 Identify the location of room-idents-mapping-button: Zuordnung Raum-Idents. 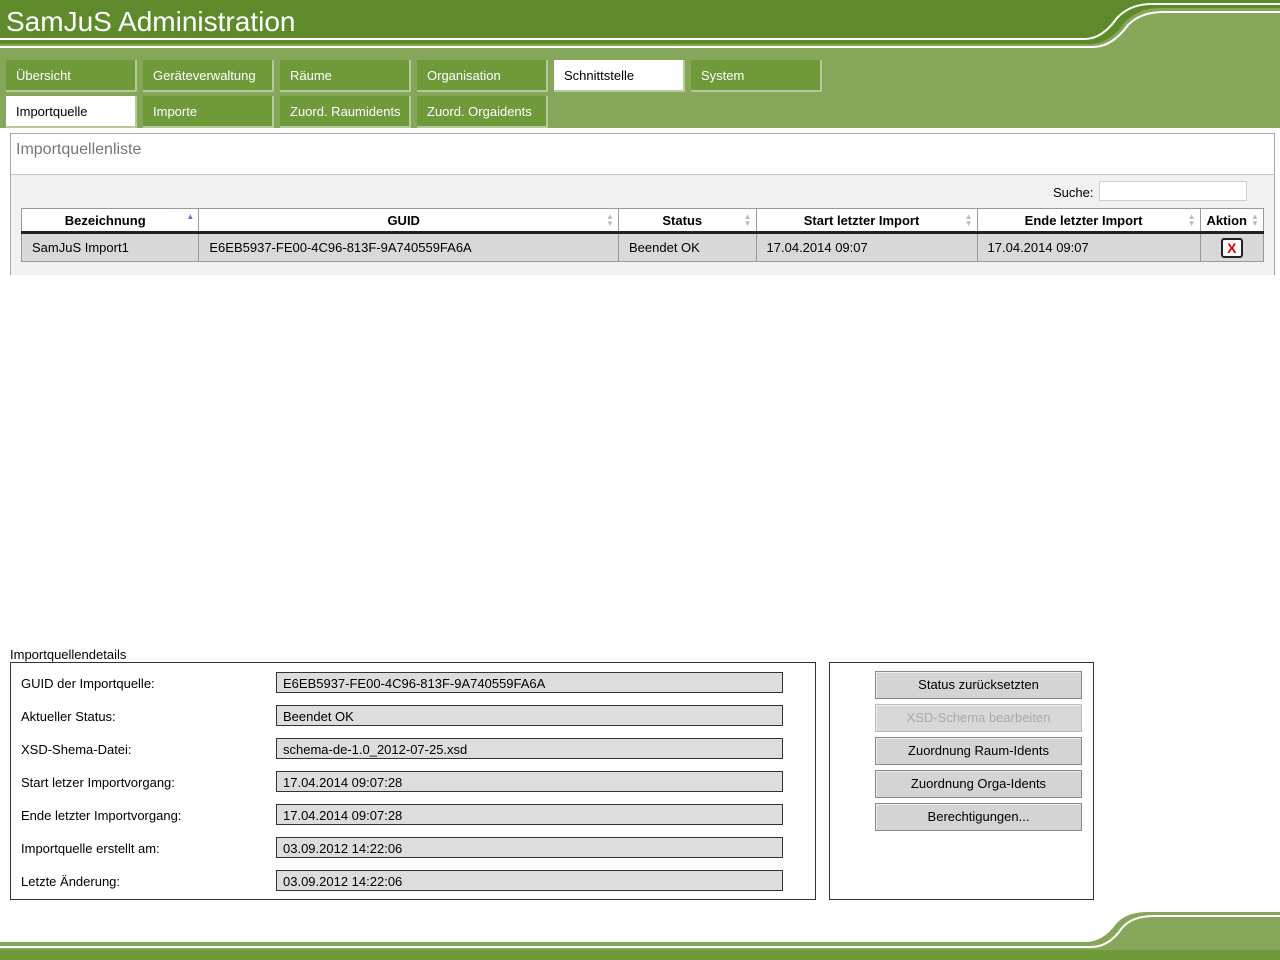
(978, 751).